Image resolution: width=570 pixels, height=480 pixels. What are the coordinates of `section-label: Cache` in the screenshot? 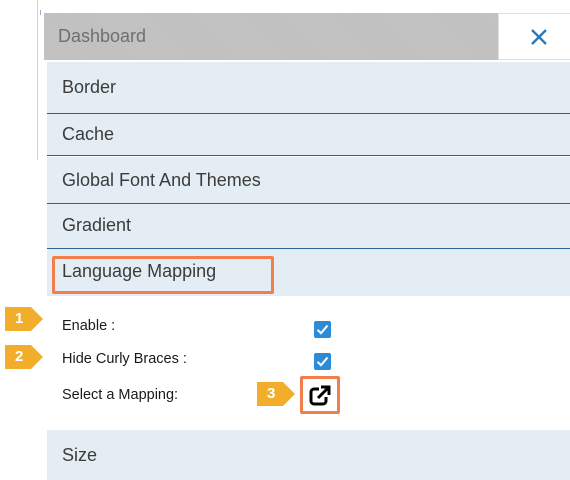 It's located at (88, 134).